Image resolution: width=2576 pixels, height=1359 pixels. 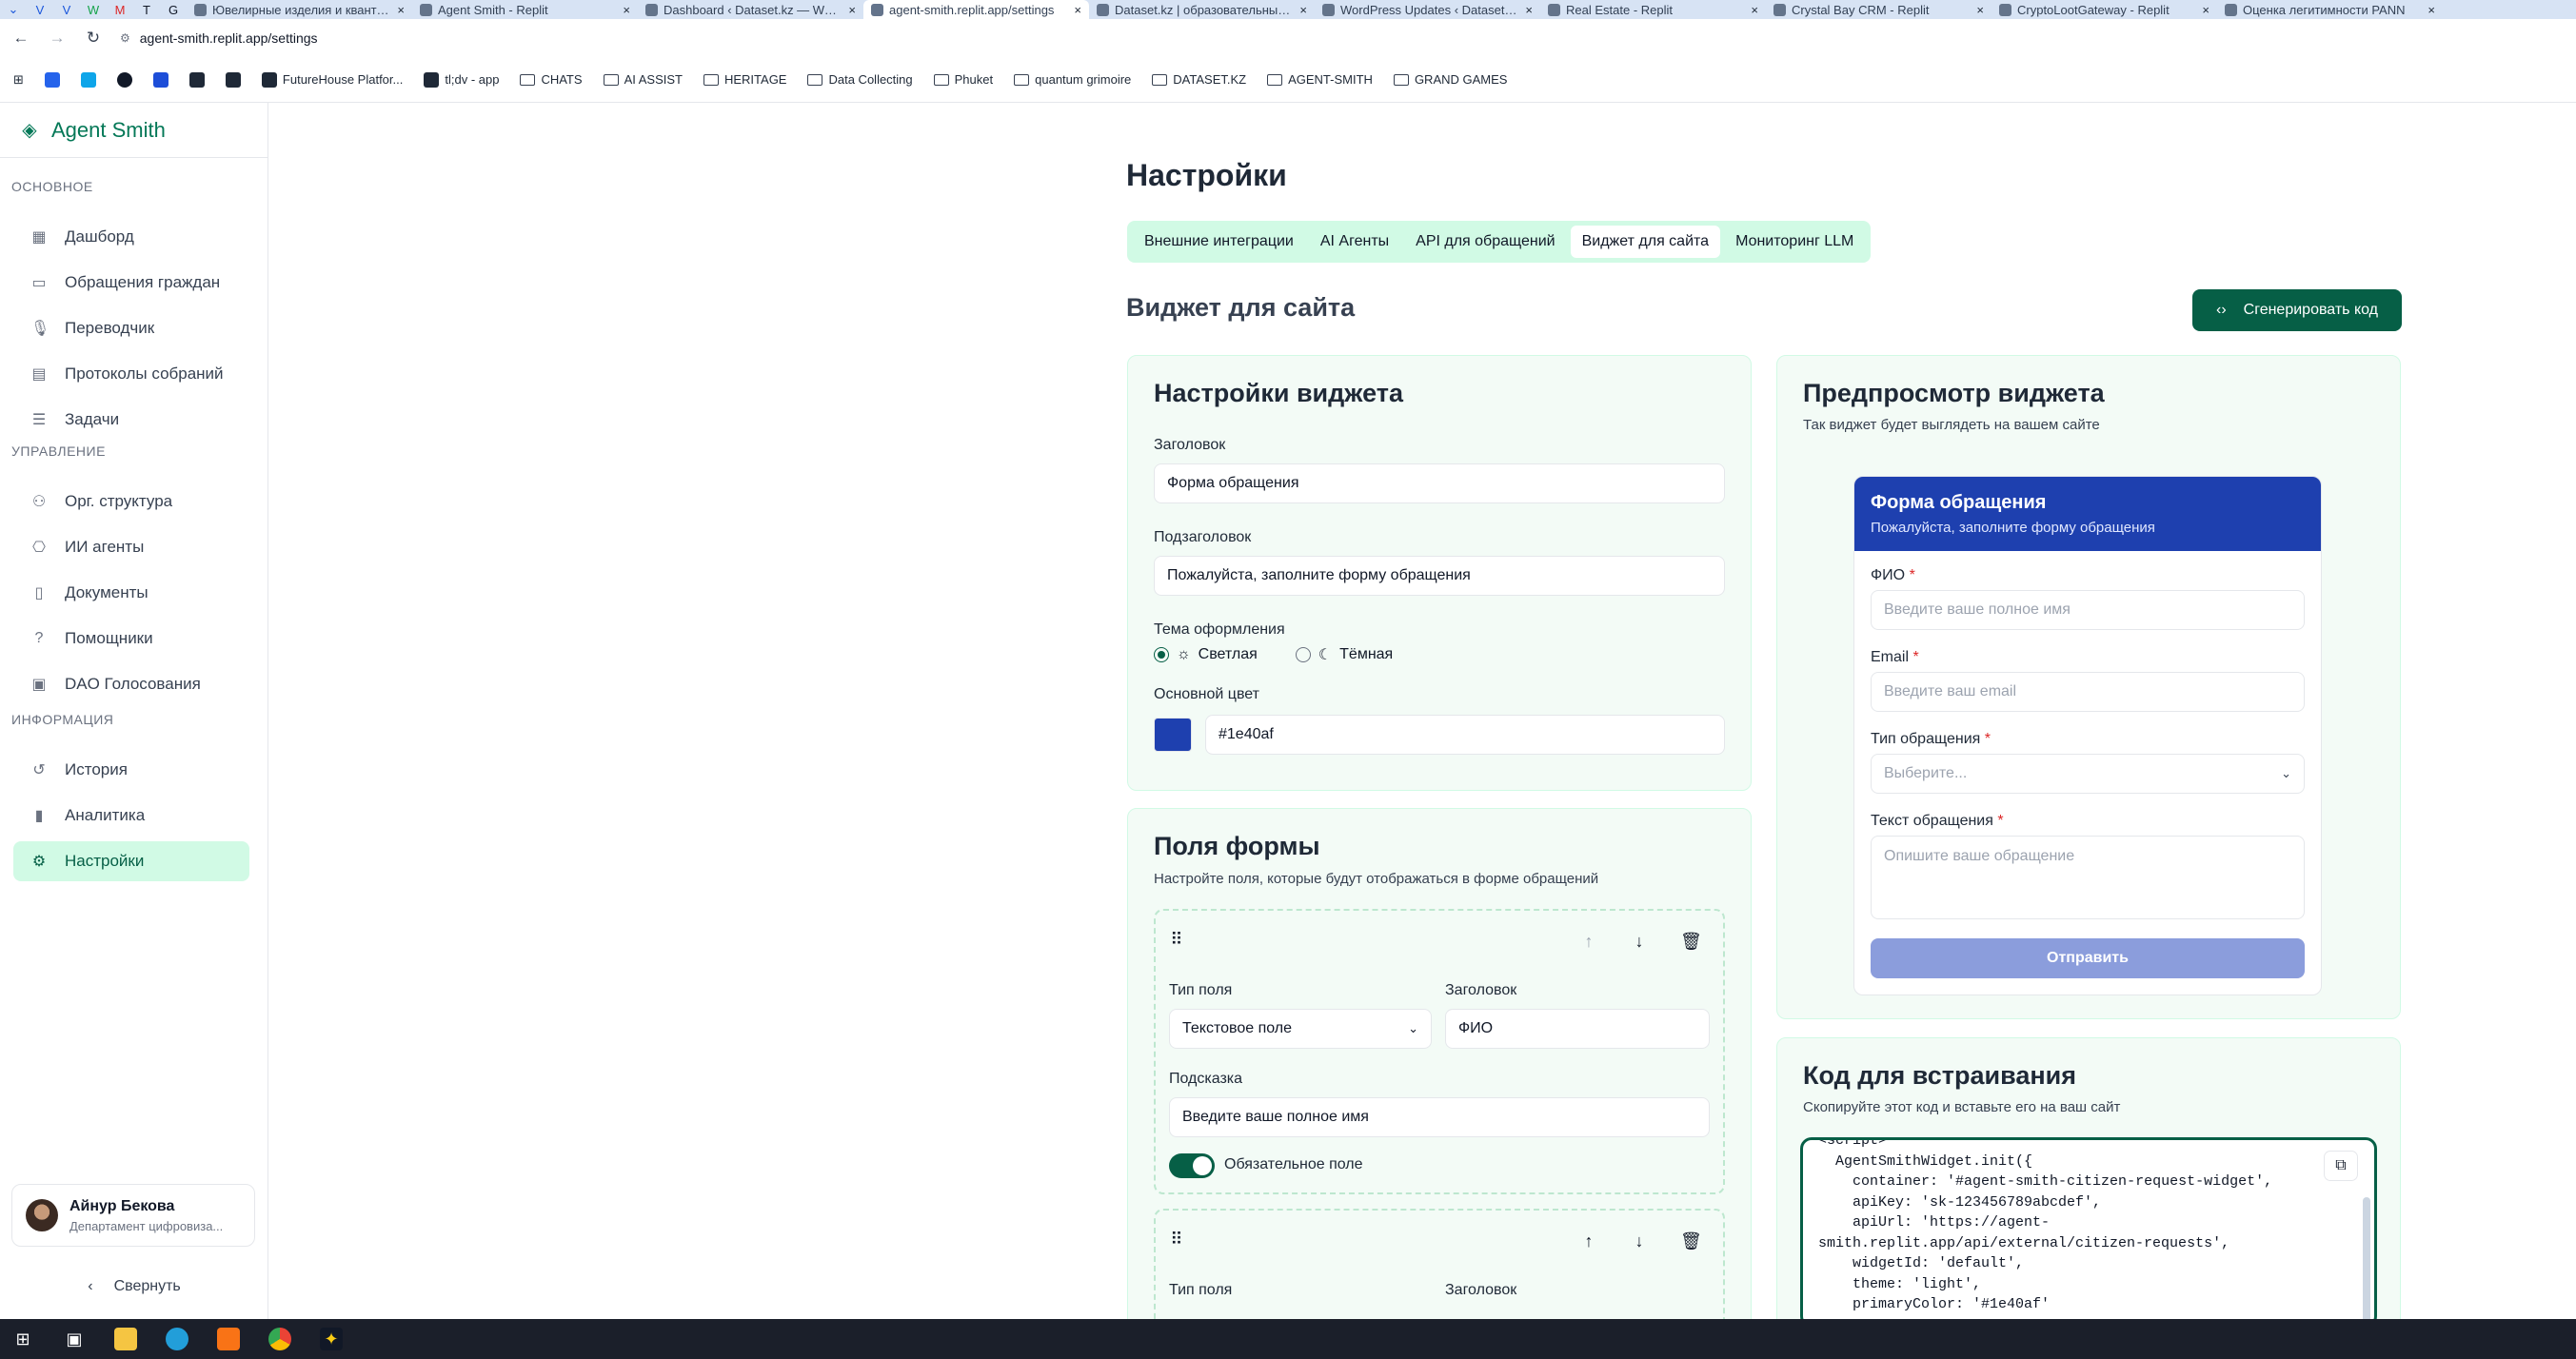 I want to click on bookmark-item: HERITAGE, so click(x=744, y=80).